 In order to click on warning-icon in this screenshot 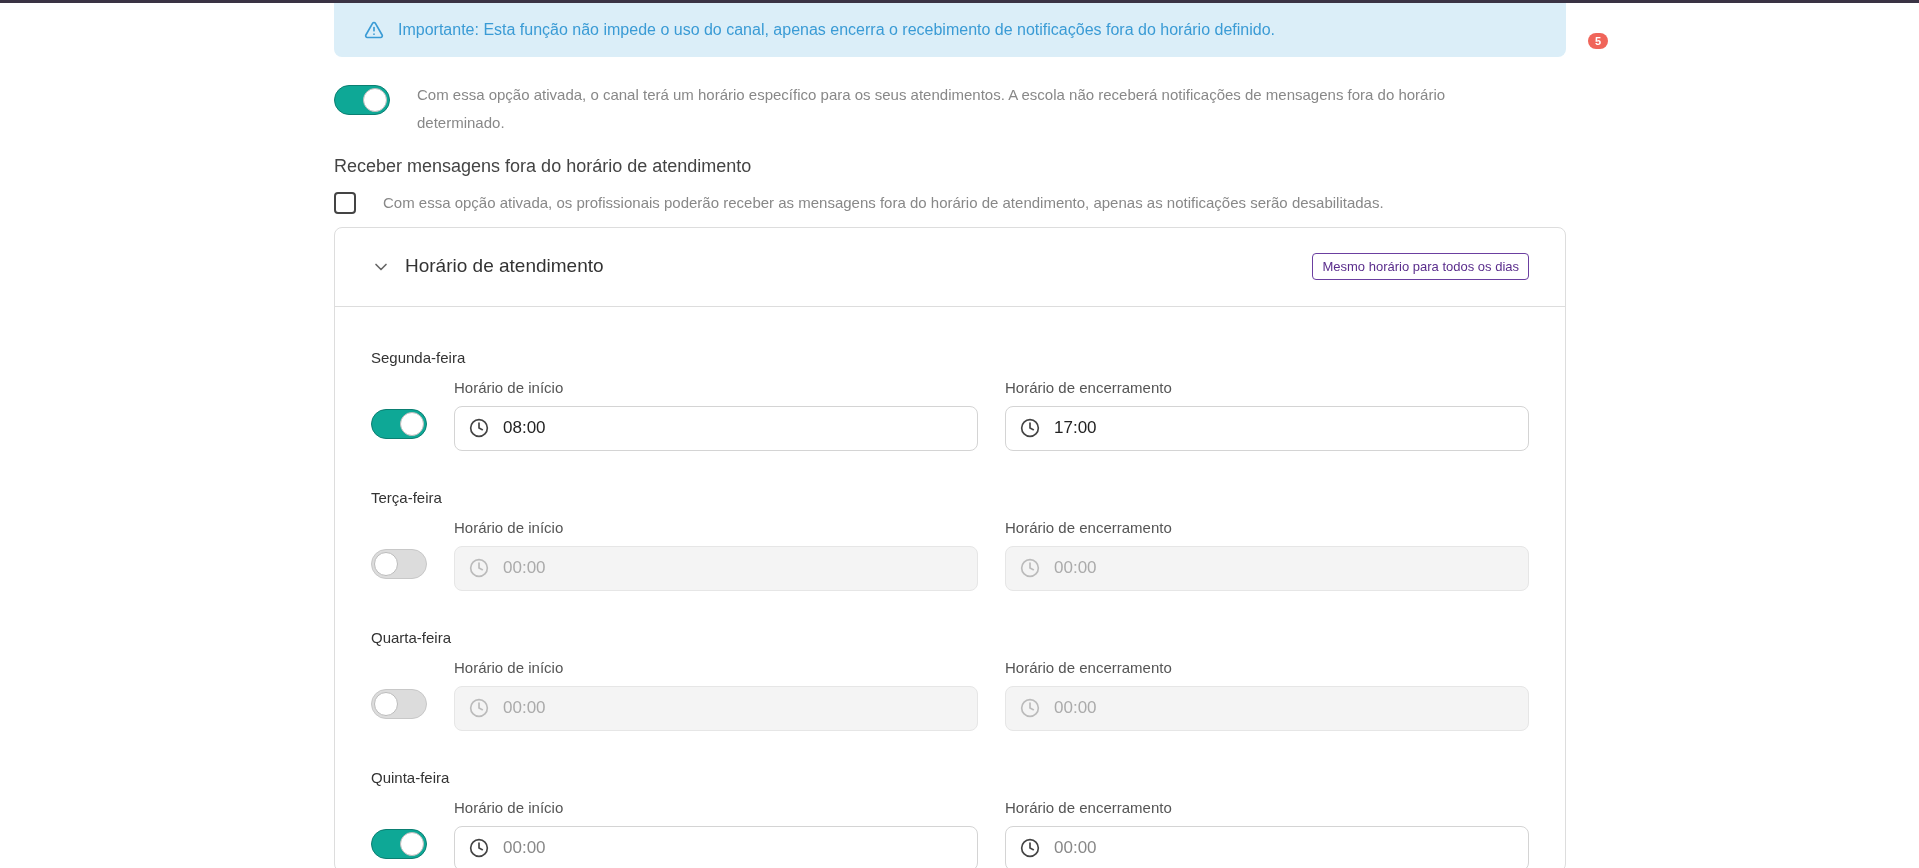, I will do `click(374, 30)`.